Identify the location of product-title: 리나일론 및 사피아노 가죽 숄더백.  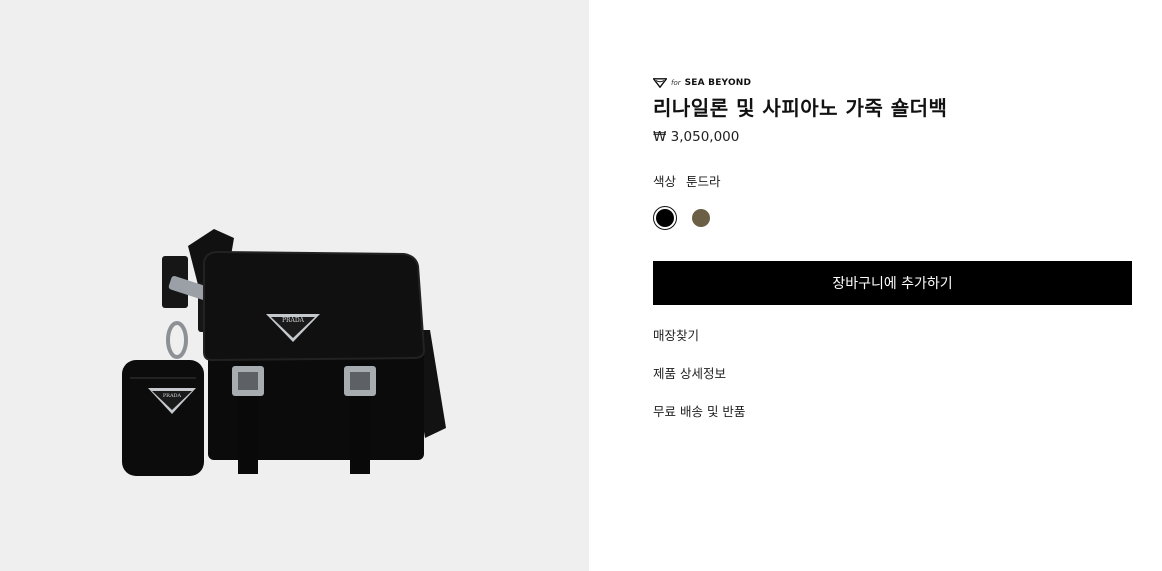
(800, 108).